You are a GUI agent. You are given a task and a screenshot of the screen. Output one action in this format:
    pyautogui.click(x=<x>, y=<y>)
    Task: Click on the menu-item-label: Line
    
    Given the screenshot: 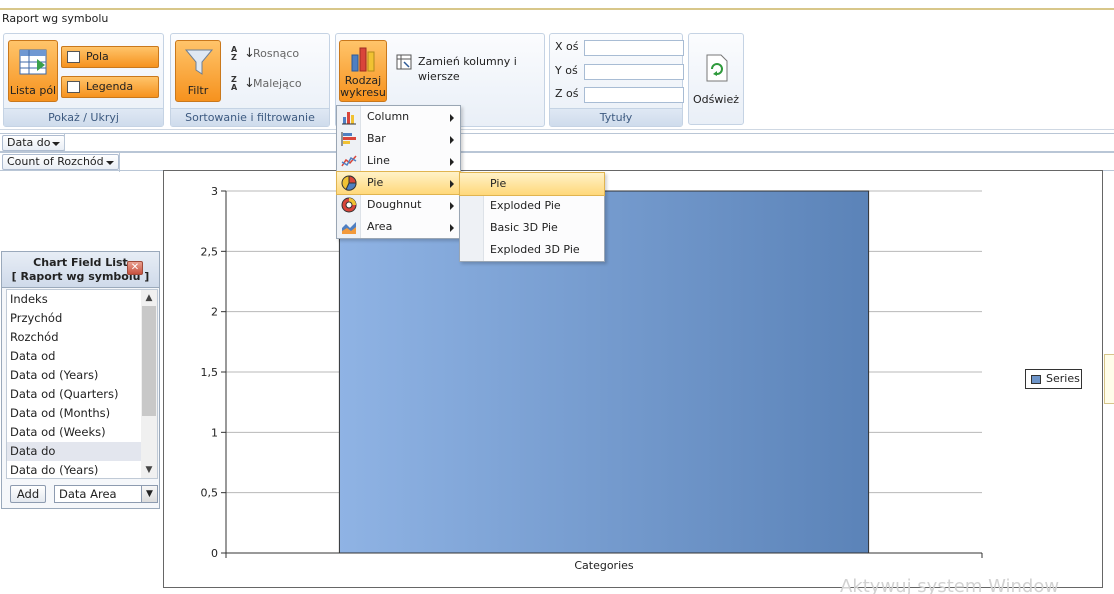 What is the action you would take?
    pyautogui.click(x=378, y=160)
    